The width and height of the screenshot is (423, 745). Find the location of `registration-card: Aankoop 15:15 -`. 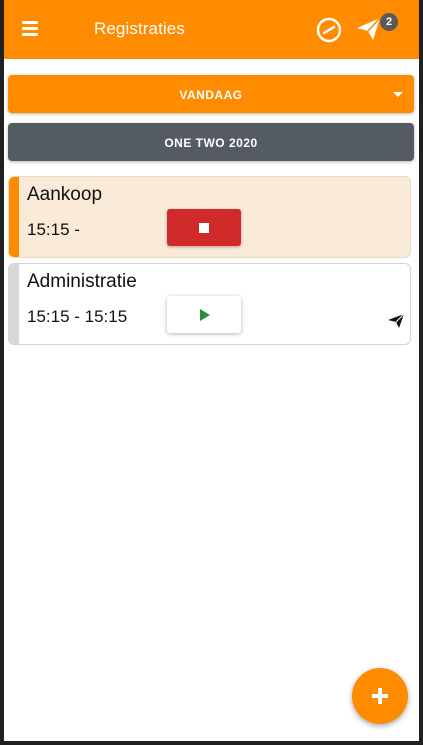

registration-card: Aankoop 15:15 - is located at coordinates (209, 217).